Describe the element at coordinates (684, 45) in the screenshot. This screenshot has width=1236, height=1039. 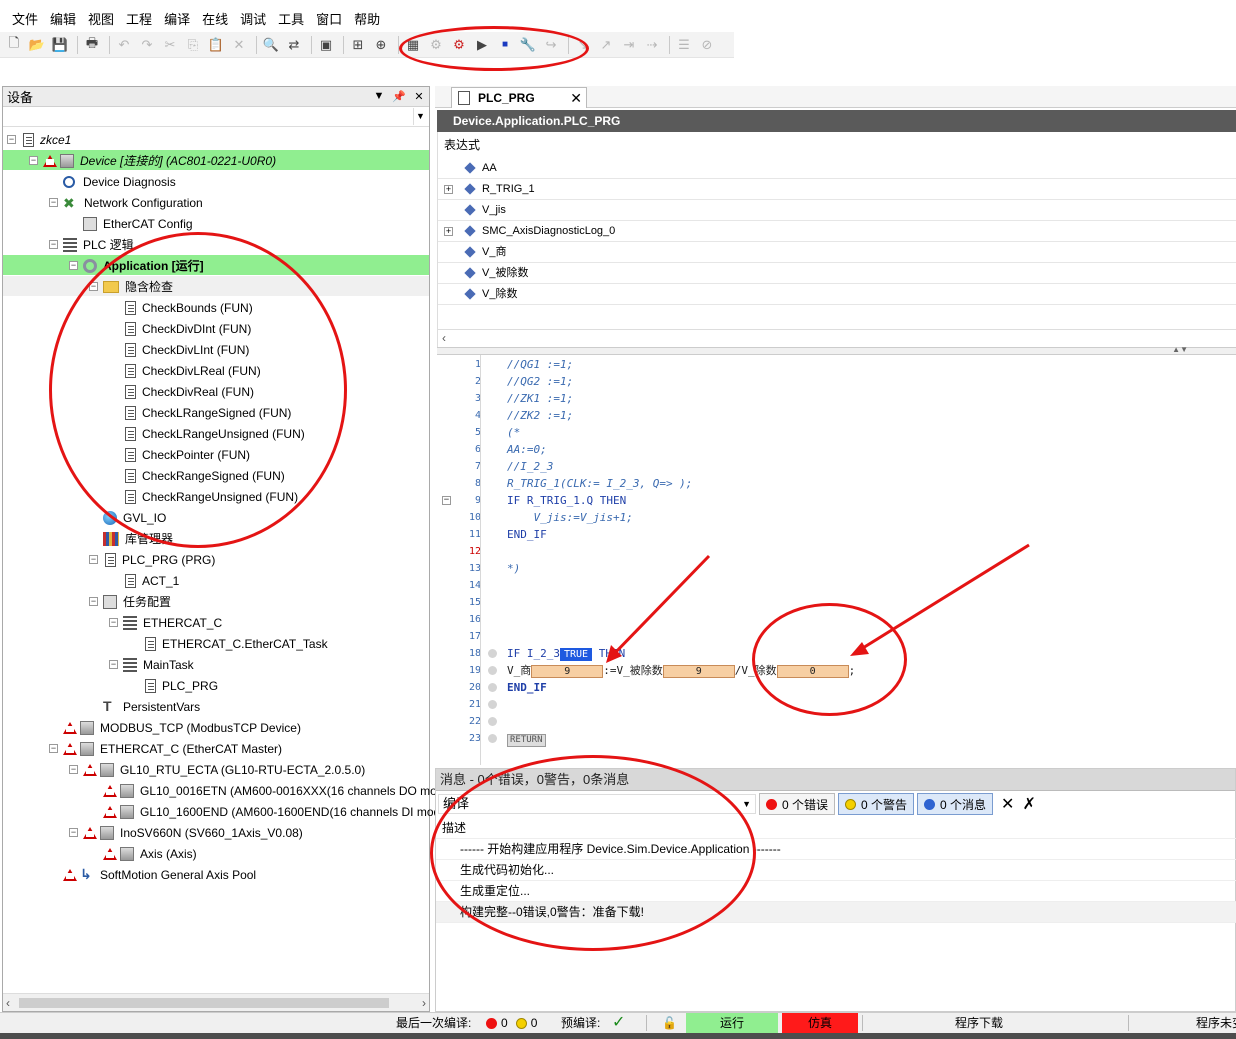
I see `show-call-stack-icon: ☰` at that location.